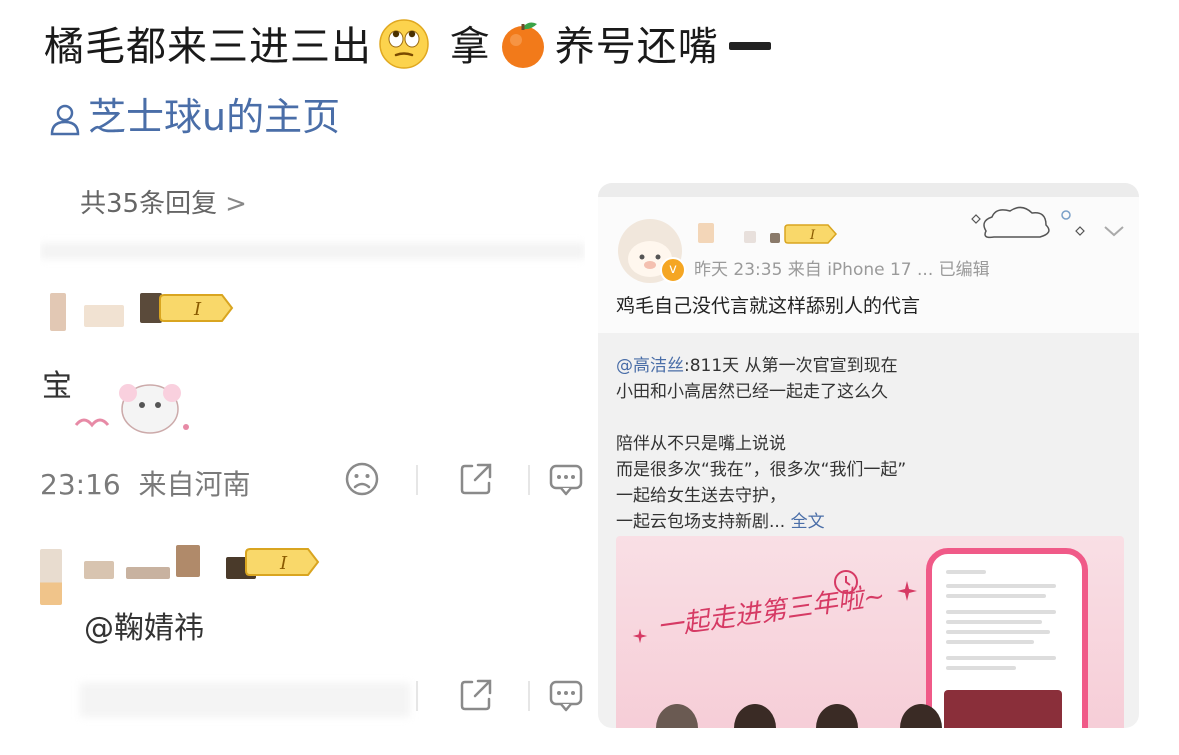  What do you see at coordinates (701, 496) in the screenshot?
I see `repost-line-5: 一起给女生送去守护，` at bounding box center [701, 496].